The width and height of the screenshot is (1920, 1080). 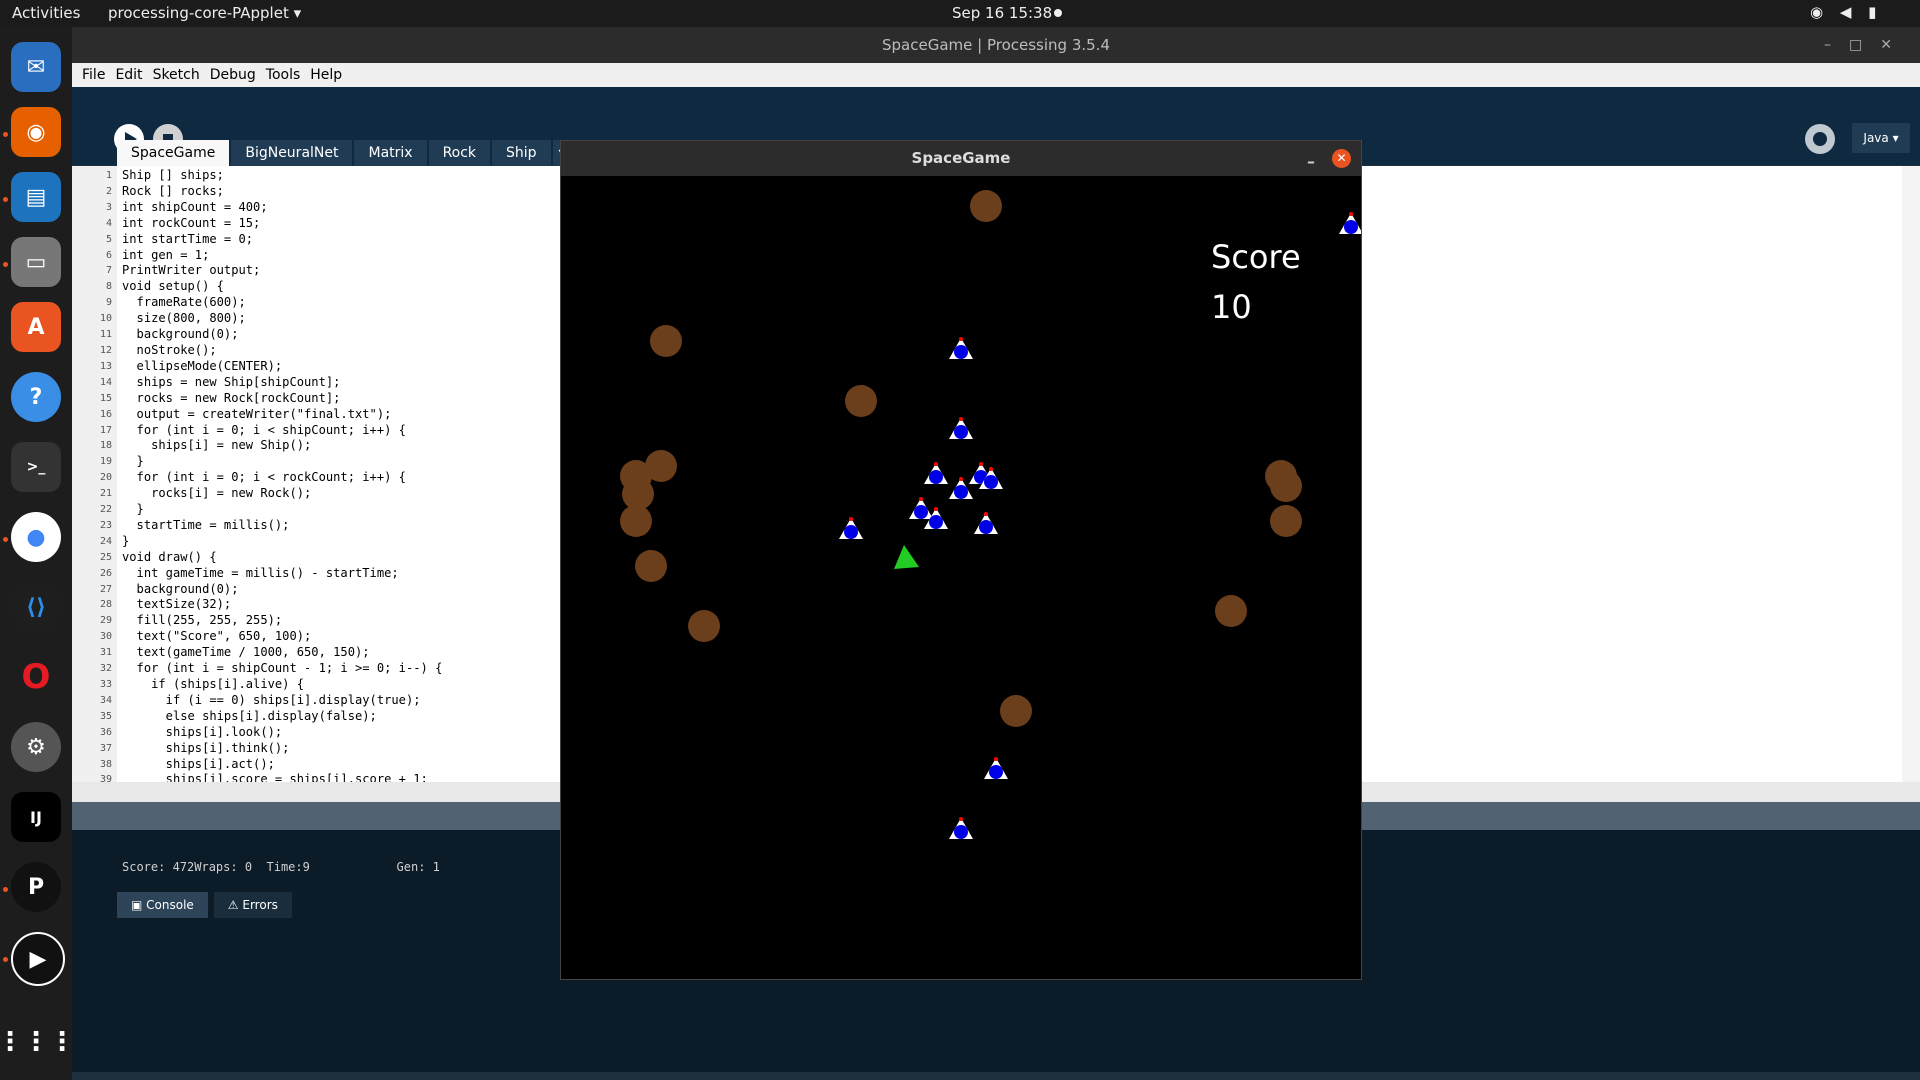 I want to click on app-grid-icon: ⋮⋮⋮, so click(x=37, y=1042).